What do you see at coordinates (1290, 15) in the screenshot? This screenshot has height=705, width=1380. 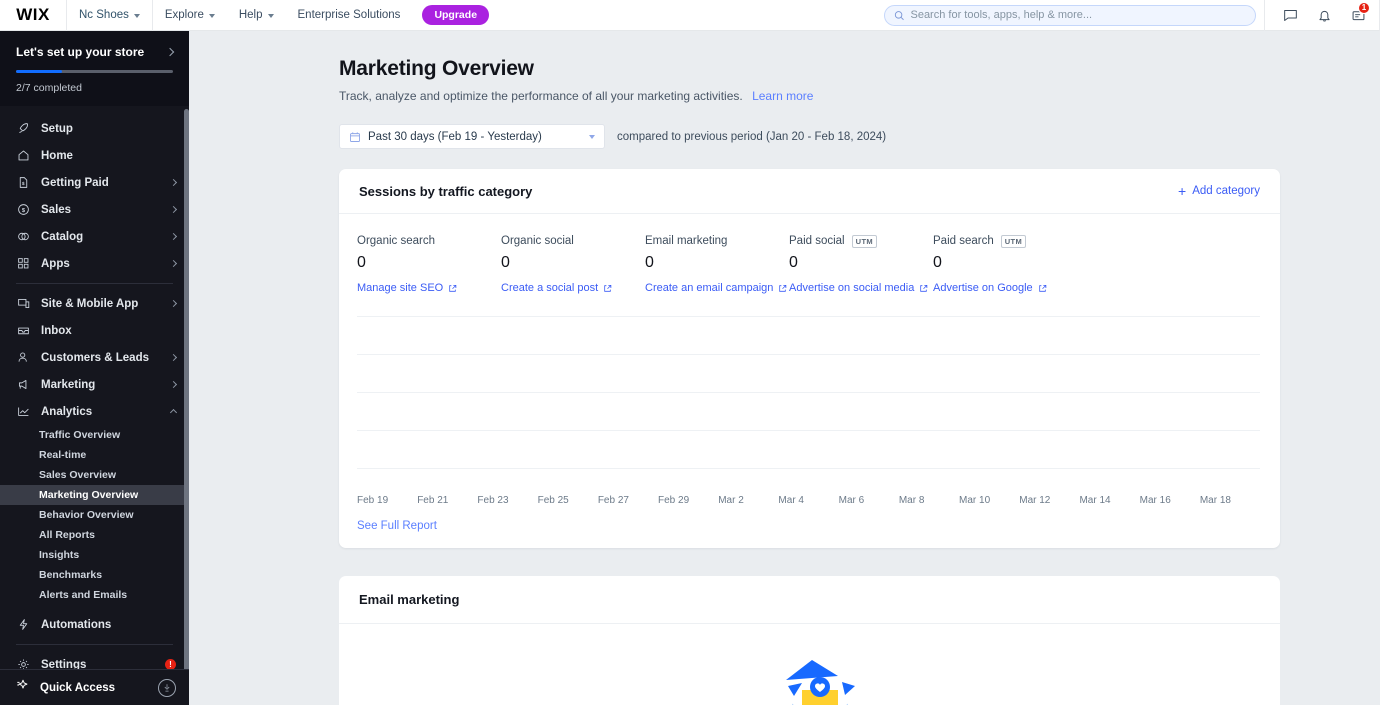 I see `chat-button` at bounding box center [1290, 15].